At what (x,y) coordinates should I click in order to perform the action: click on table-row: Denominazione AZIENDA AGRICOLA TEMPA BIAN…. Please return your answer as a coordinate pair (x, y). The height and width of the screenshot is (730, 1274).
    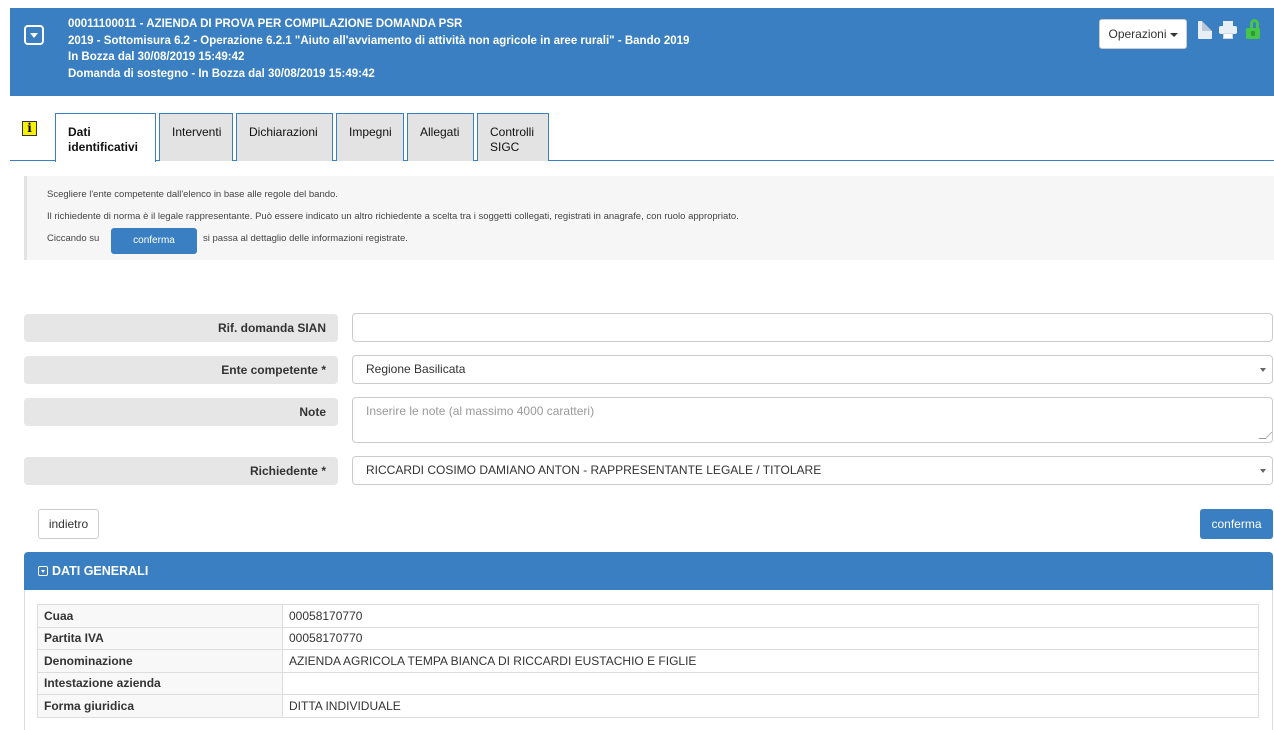
    Looking at the image, I should click on (648, 661).